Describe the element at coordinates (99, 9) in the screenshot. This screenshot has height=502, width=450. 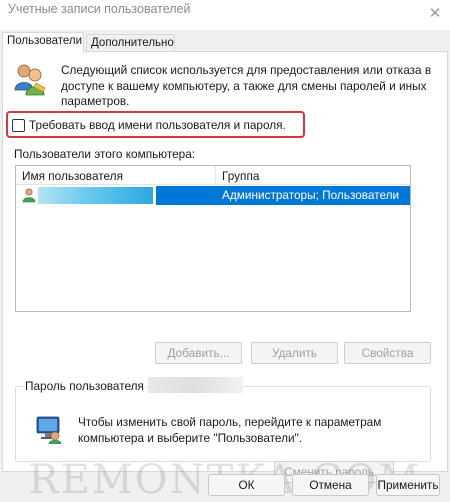
I see `window-title: Учетные записи пользователей` at that location.